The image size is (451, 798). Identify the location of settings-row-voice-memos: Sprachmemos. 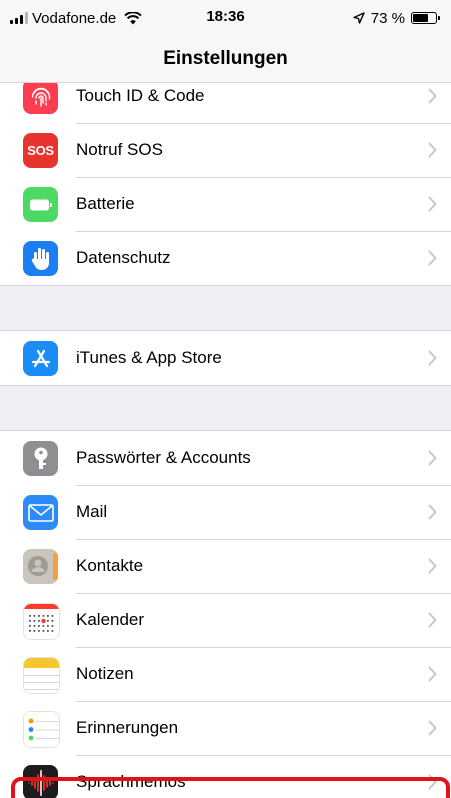
(225, 776).